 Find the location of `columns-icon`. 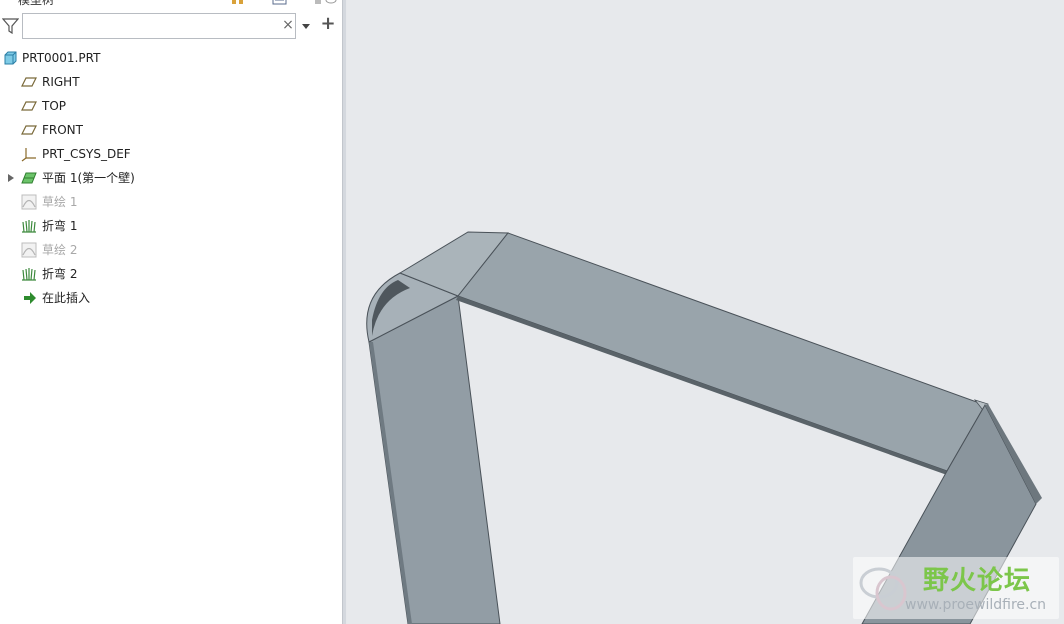

columns-icon is located at coordinates (238, 3).